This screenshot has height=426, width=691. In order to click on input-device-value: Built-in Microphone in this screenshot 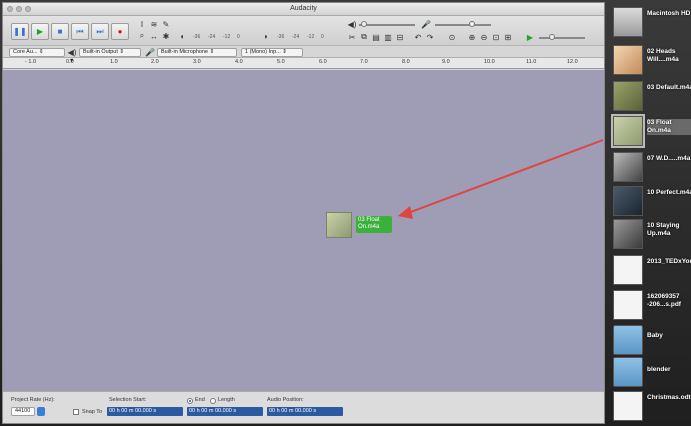, I will do `click(185, 52)`.